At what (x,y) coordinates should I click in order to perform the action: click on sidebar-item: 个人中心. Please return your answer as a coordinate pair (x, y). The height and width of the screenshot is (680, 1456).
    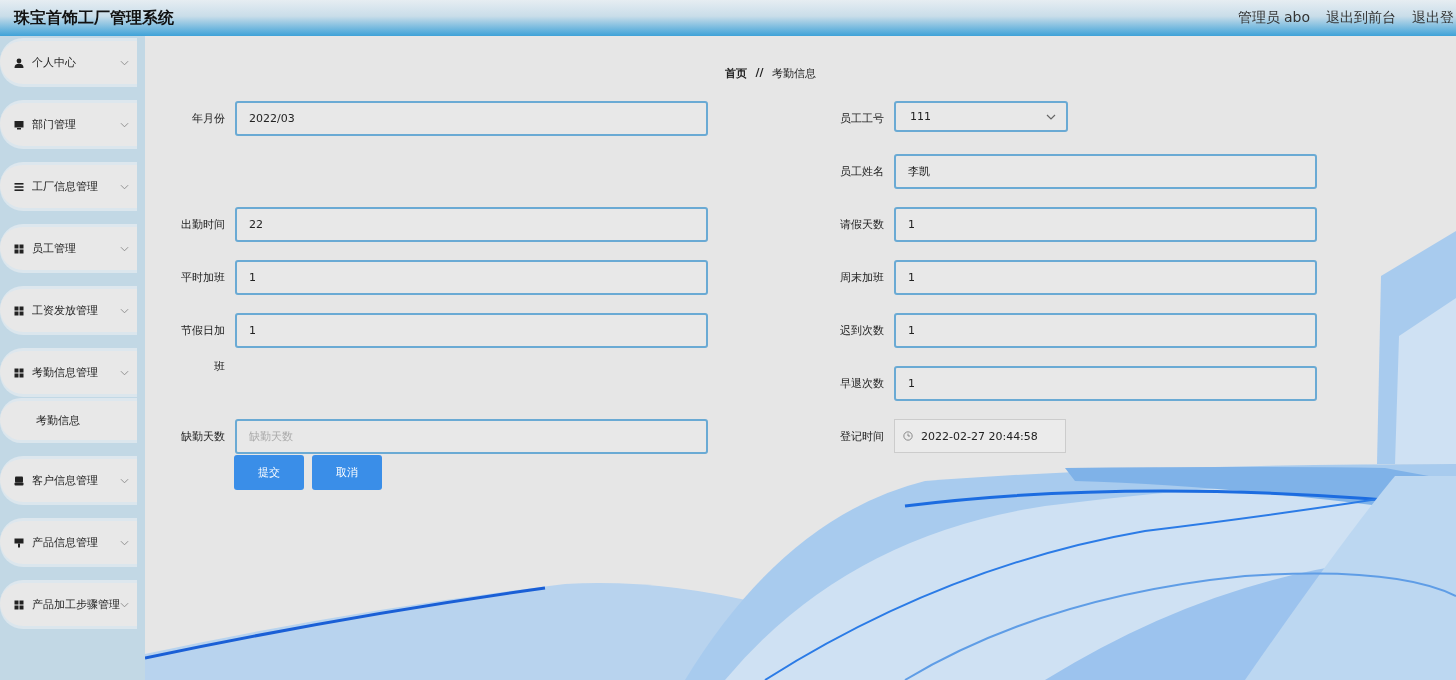
    Looking at the image, I should click on (68, 61).